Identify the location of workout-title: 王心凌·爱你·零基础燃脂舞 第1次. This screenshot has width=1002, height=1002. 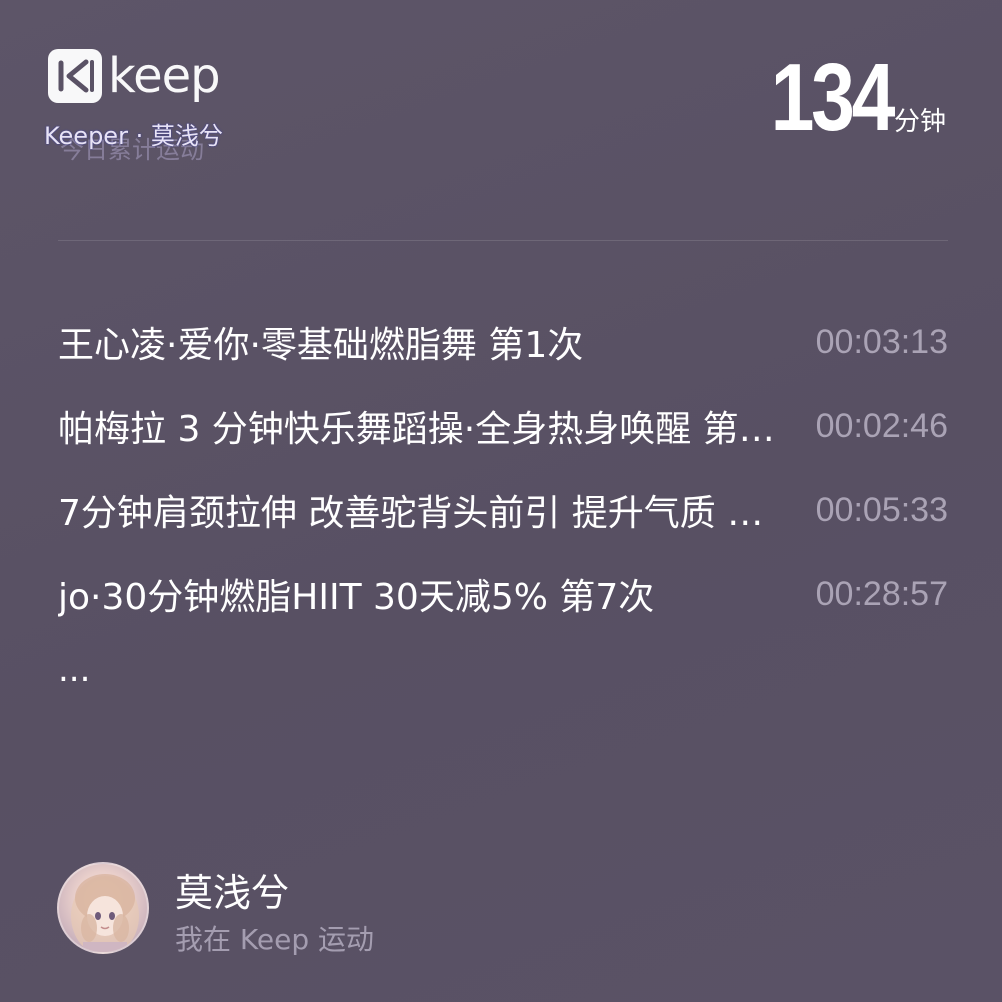
(321, 345).